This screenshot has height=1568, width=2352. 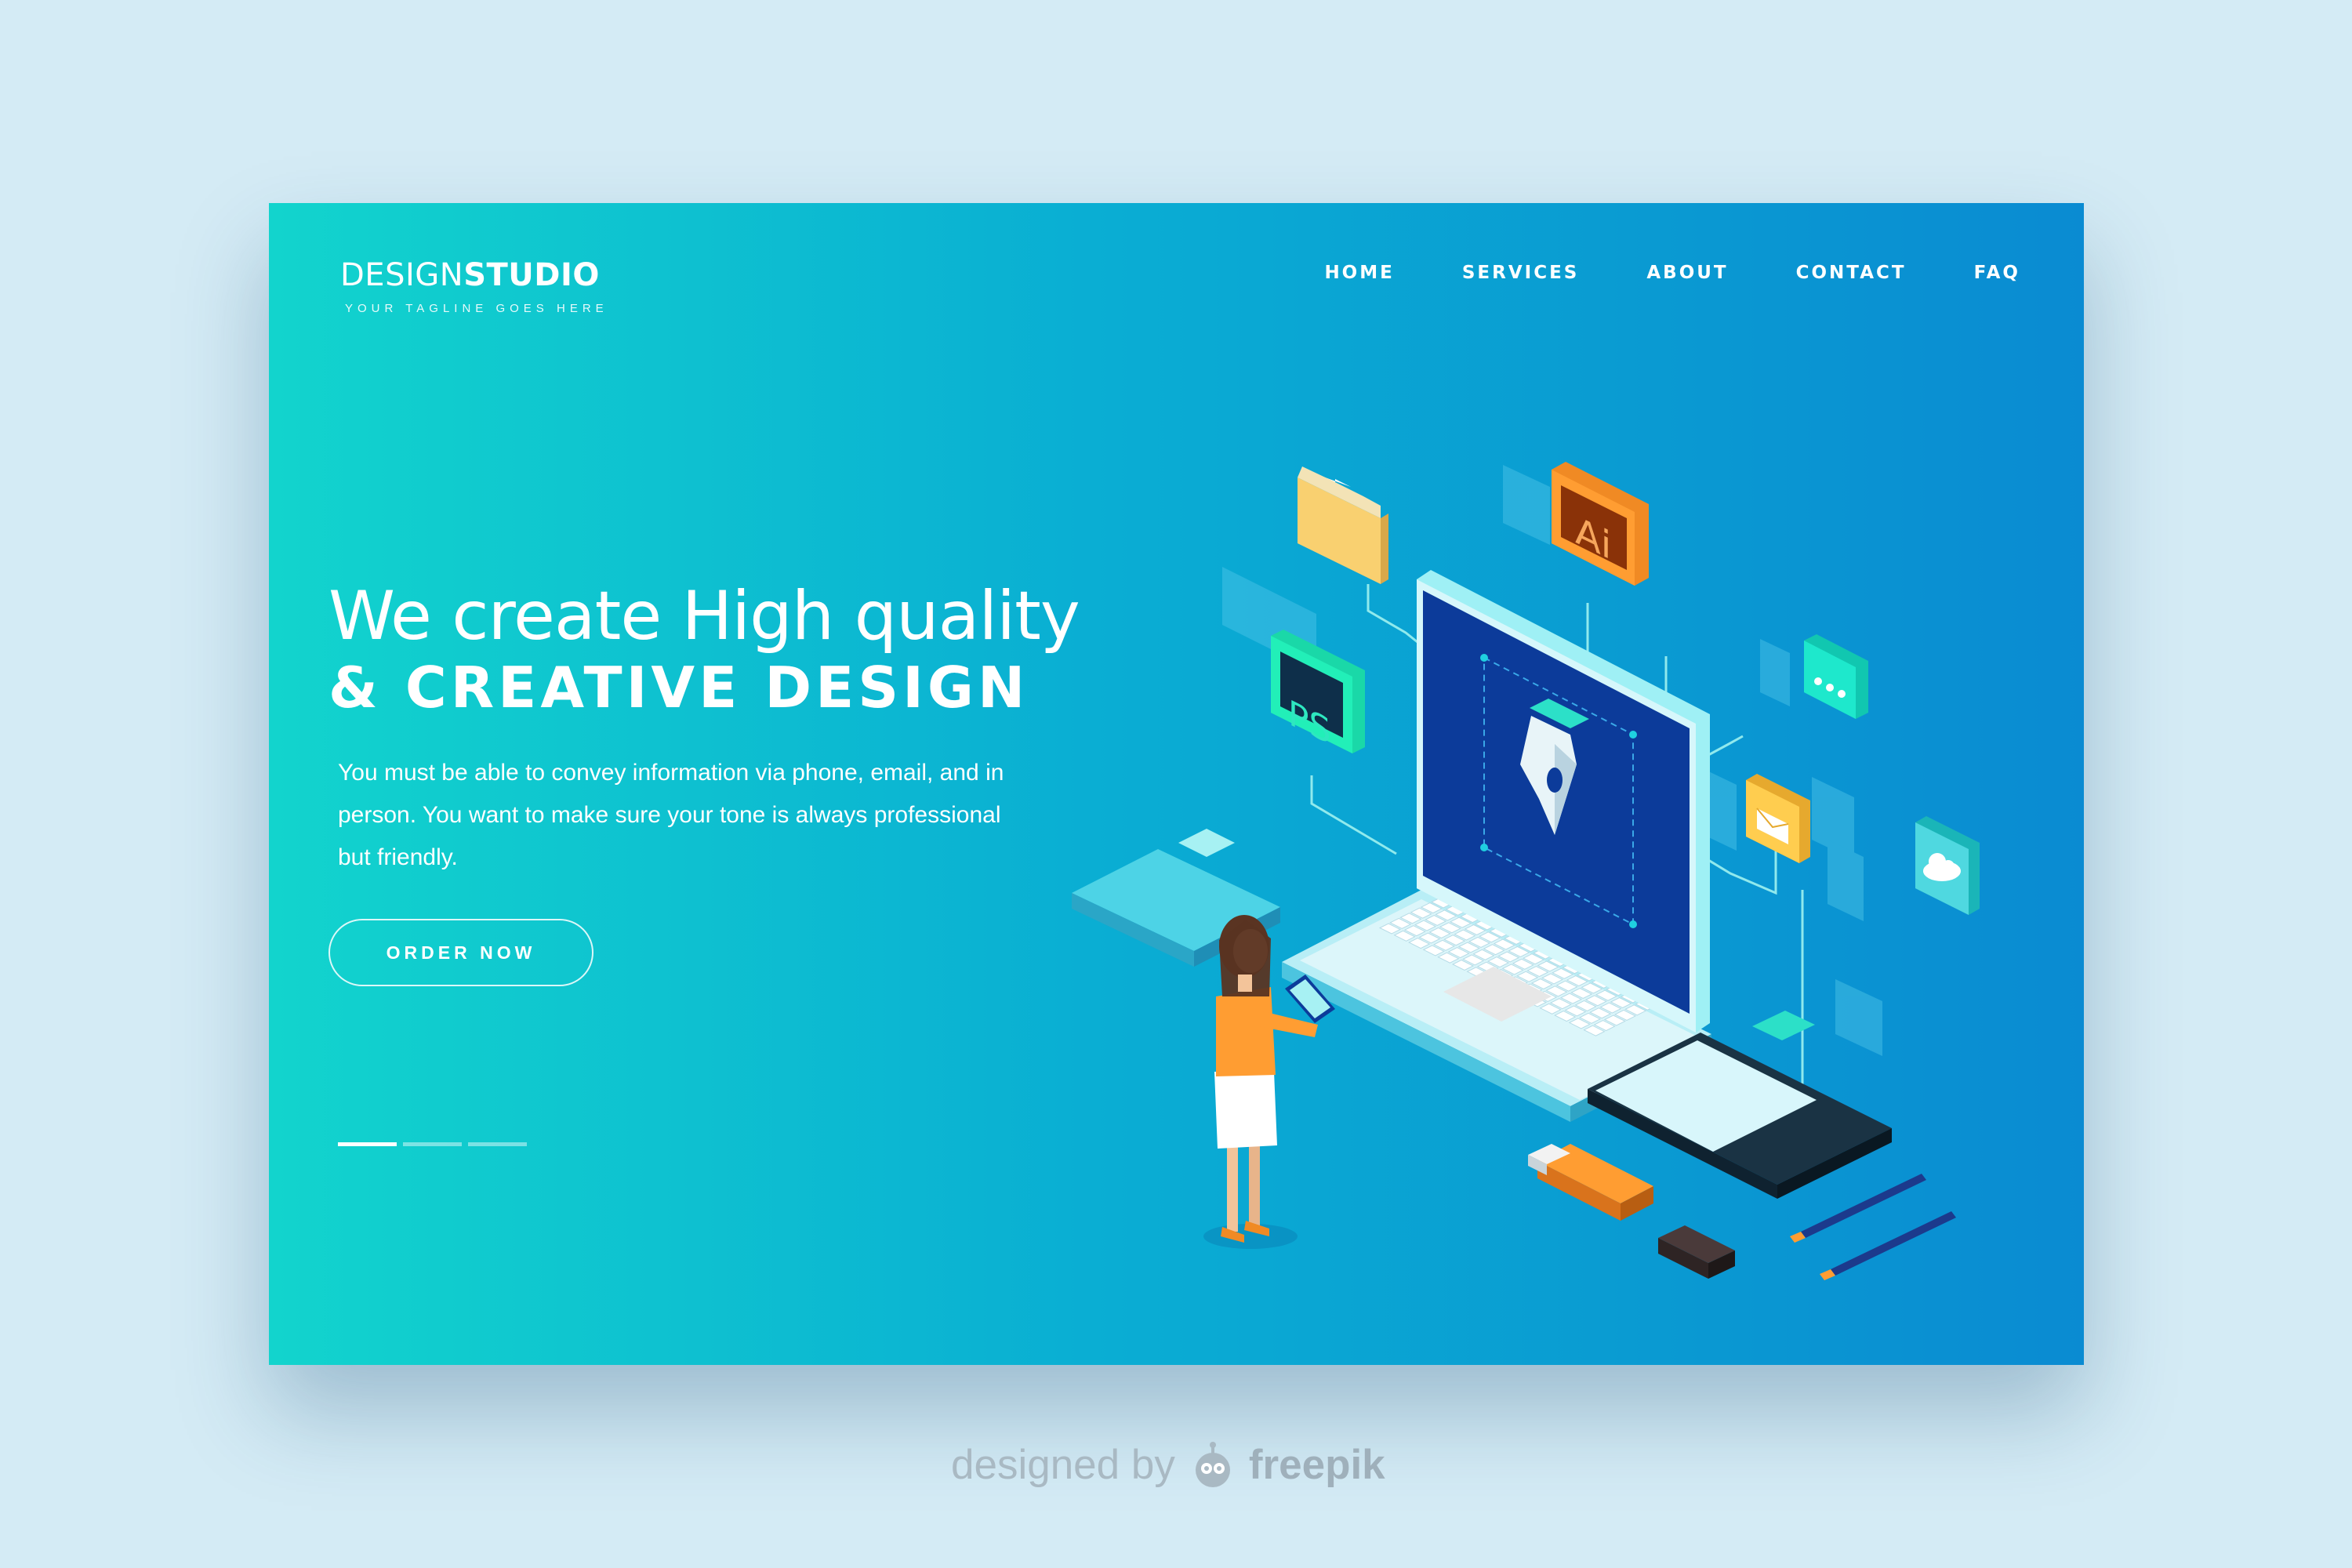 I want to click on eraser, so click(x=1696, y=1252).